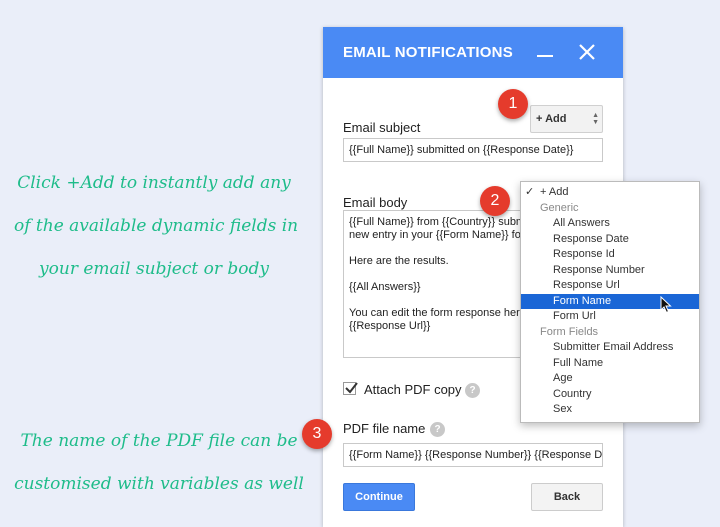 The image size is (720, 527). I want to click on panel-title: EMAIL NOTIFICATIONS, so click(428, 52).